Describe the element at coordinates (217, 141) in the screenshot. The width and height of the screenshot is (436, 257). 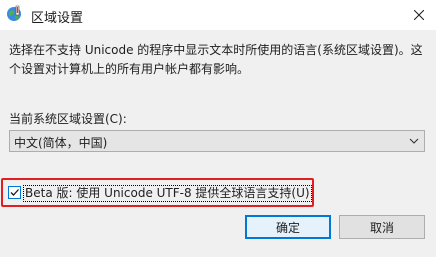
I see `system-locale-dropdown: 中文(简体，中国)` at that location.